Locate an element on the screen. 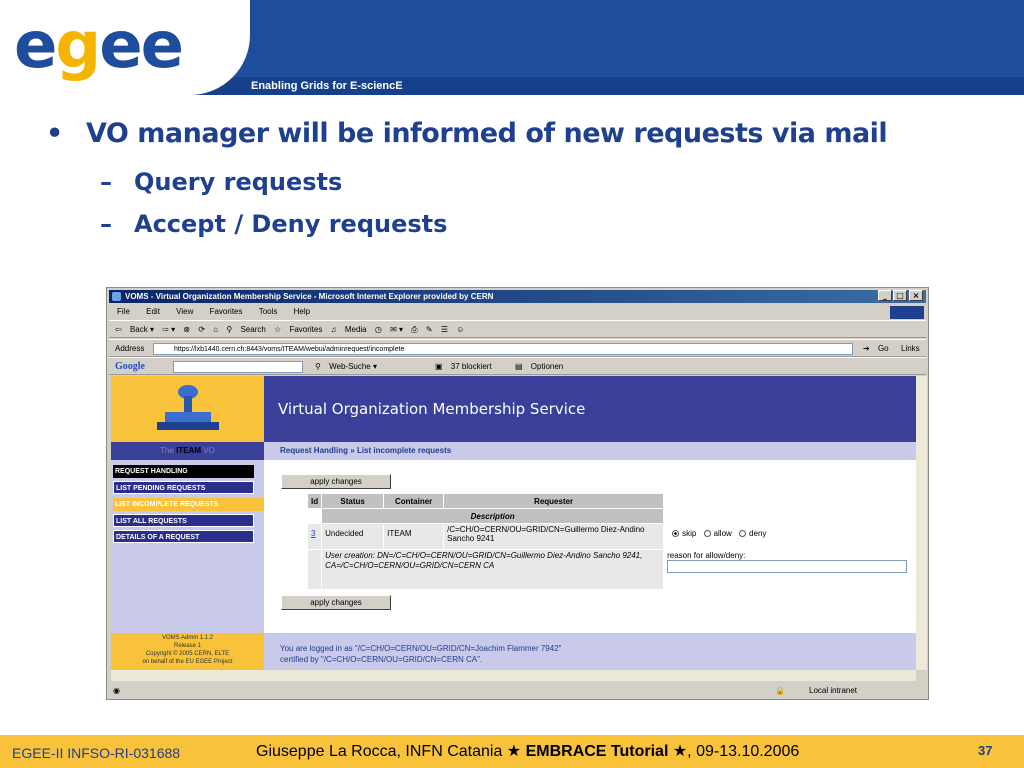 This screenshot has width=1024, height=768. project-text: on behalf of the EU EGEE Project is located at coordinates (187, 662).